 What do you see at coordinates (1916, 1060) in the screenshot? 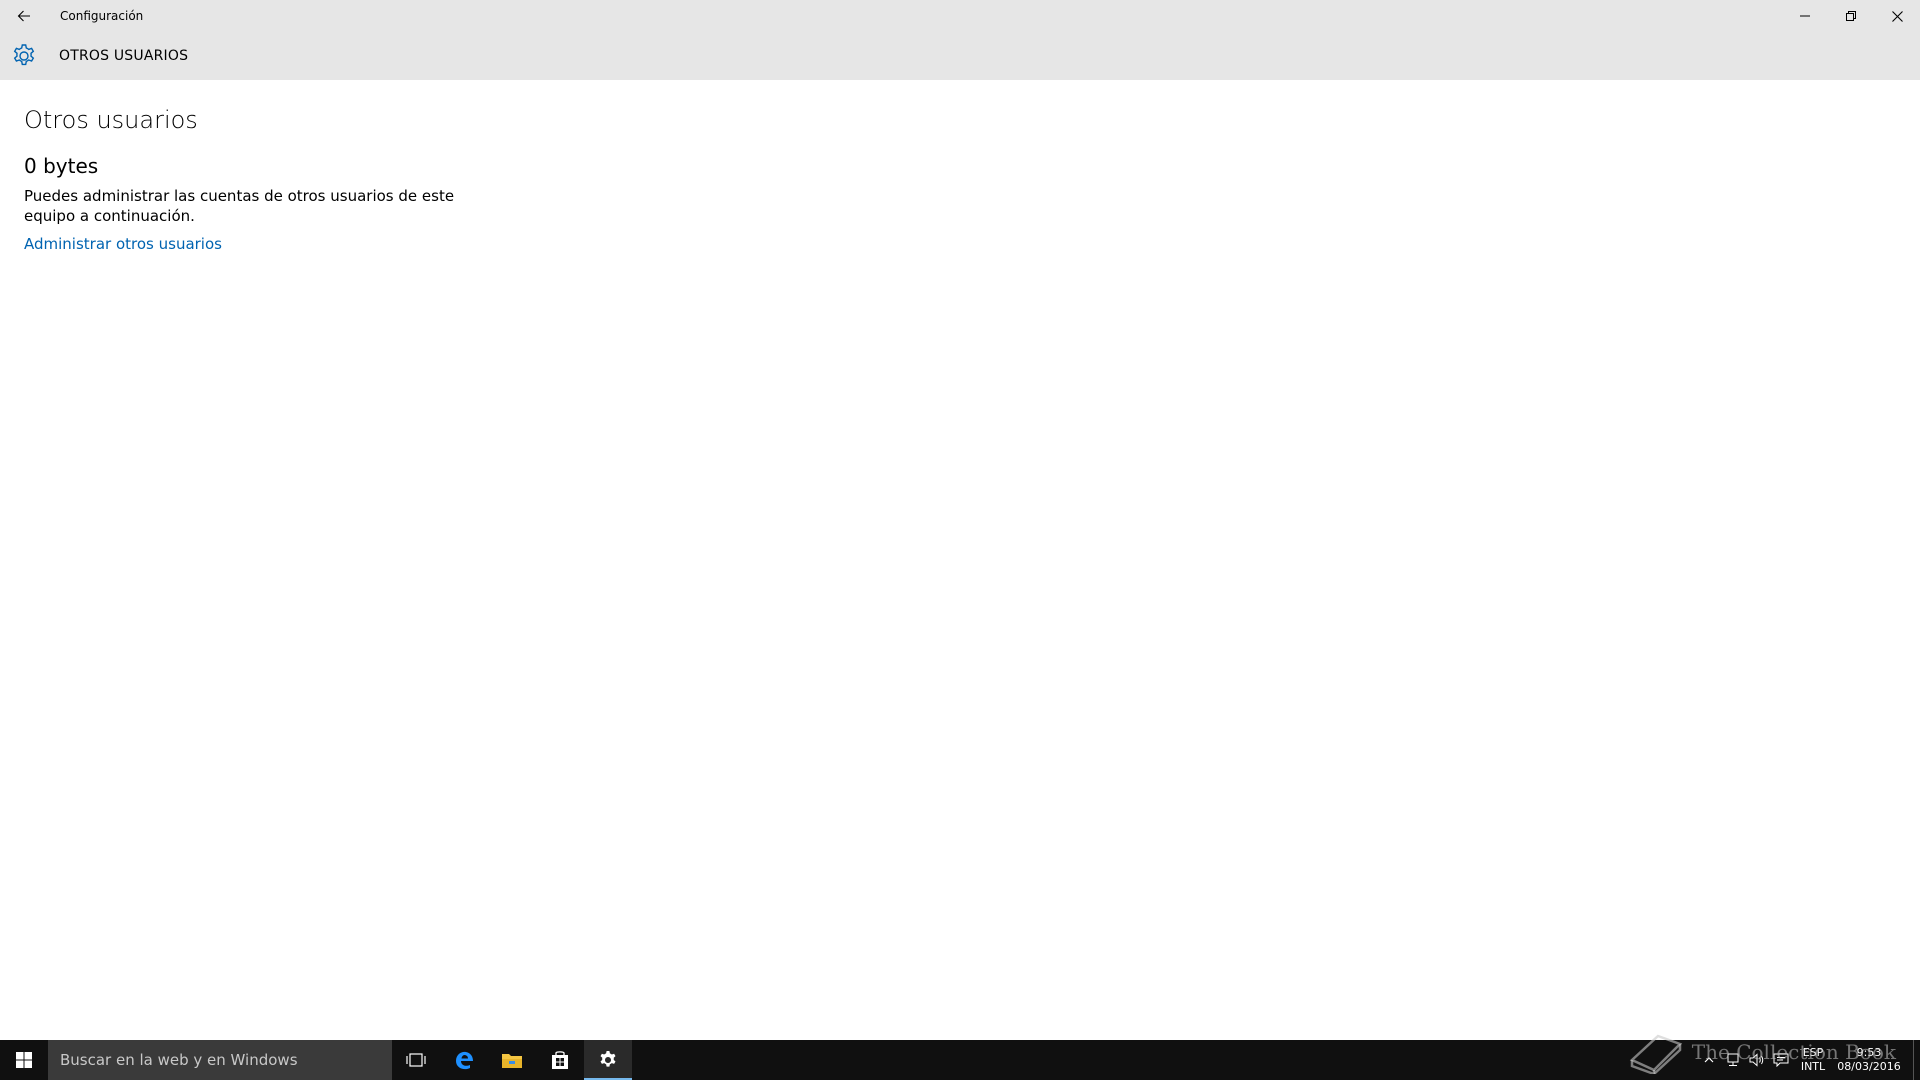
I see `show-desktop-button` at bounding box center [1916, 1060].